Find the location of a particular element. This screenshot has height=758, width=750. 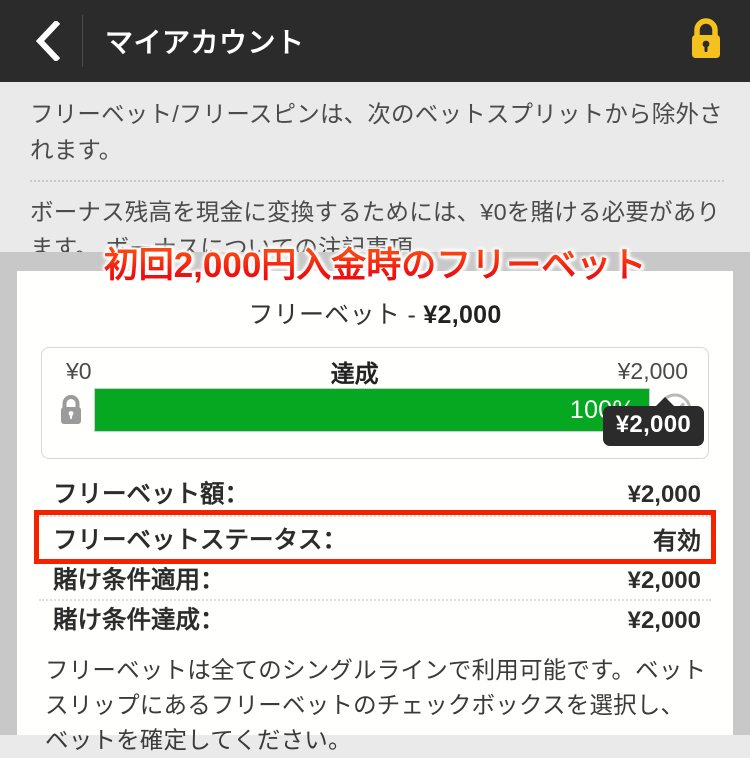

table-row: 賭け条件適用： ¥2,000 is located at coordinates (375, 579).